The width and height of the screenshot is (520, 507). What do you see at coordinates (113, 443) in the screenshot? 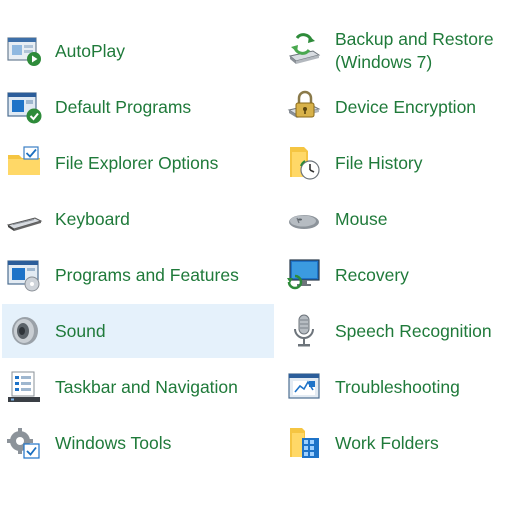
I see `windows-tools-label: Windows Tools` at bounding box center [113, 443].